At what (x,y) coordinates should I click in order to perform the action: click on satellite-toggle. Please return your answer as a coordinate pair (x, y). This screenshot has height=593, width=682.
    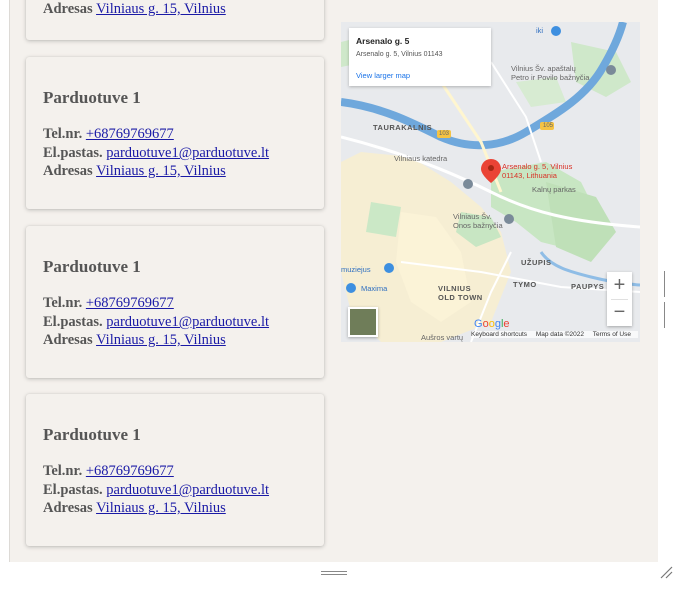
    Looking at the image, I should click on (363, 322).